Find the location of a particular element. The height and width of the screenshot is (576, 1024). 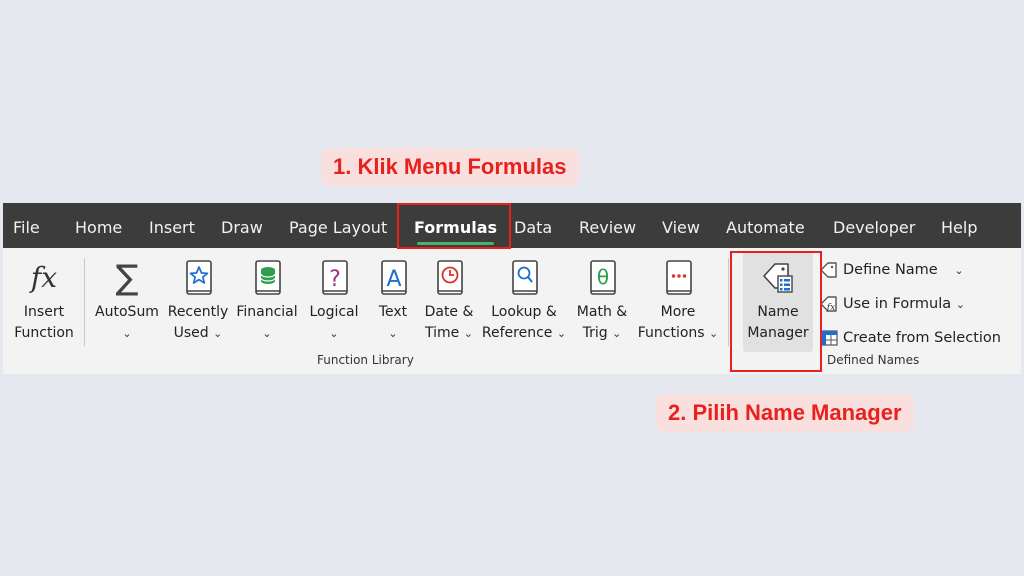

financial-label: Financial is located at coordinates (267, 312).